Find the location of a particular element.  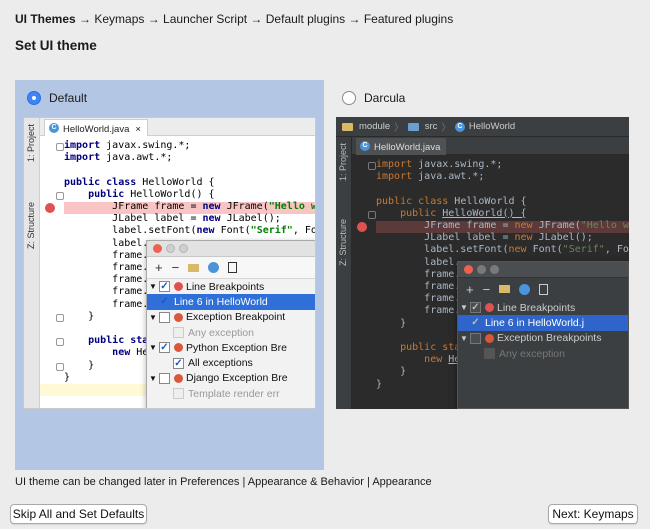

radio-default-label: Default is located at coordinates (68, 98).